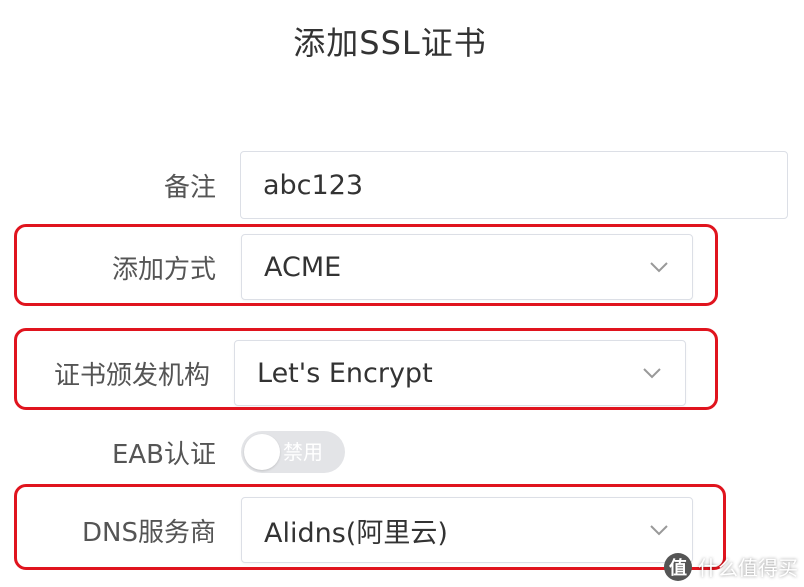 This screenshot has height=587, width=804. What do you see at coordinates (467, 530) in the screenshot?
I see `dns-provider-select: Alidns(阿里云)` at bounding box center [467, 530].